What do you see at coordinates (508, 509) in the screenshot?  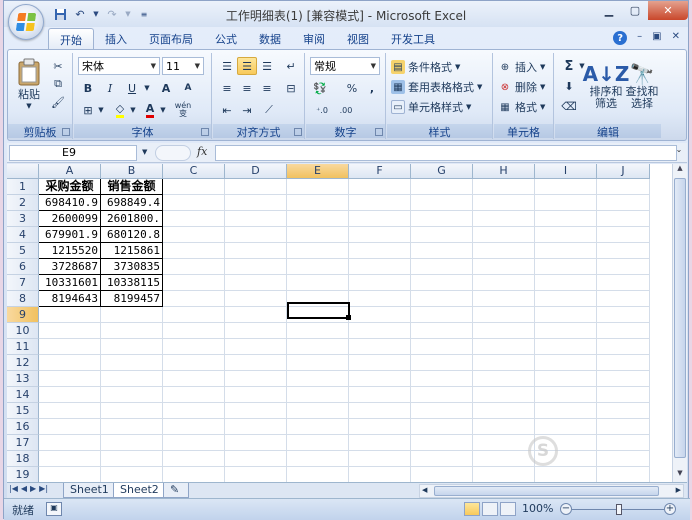 I see `page-break-view-icon` at bounding box center [508, 509].